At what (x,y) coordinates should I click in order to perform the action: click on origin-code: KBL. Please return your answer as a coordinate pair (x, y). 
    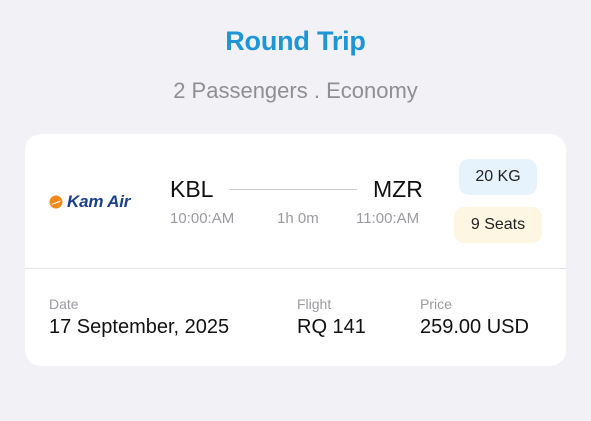
    Looking at the image, I should click on (192, 189).